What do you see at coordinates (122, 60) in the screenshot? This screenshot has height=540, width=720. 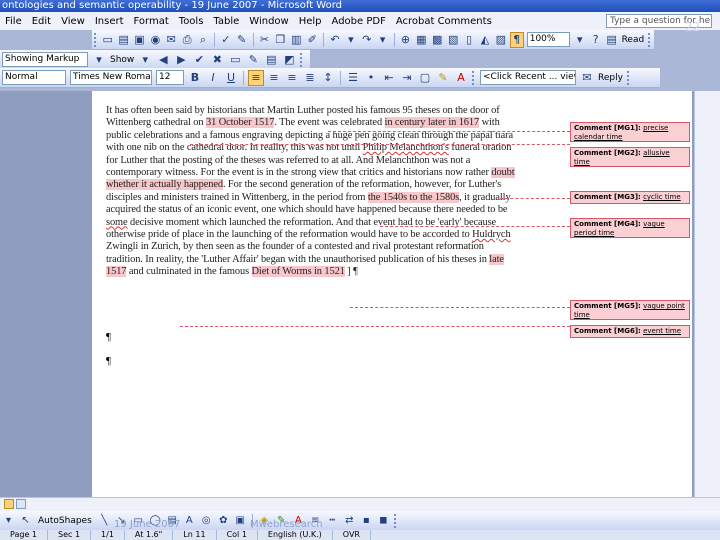 I see `show-menu-button: Show` at bounding box center [122, 60].